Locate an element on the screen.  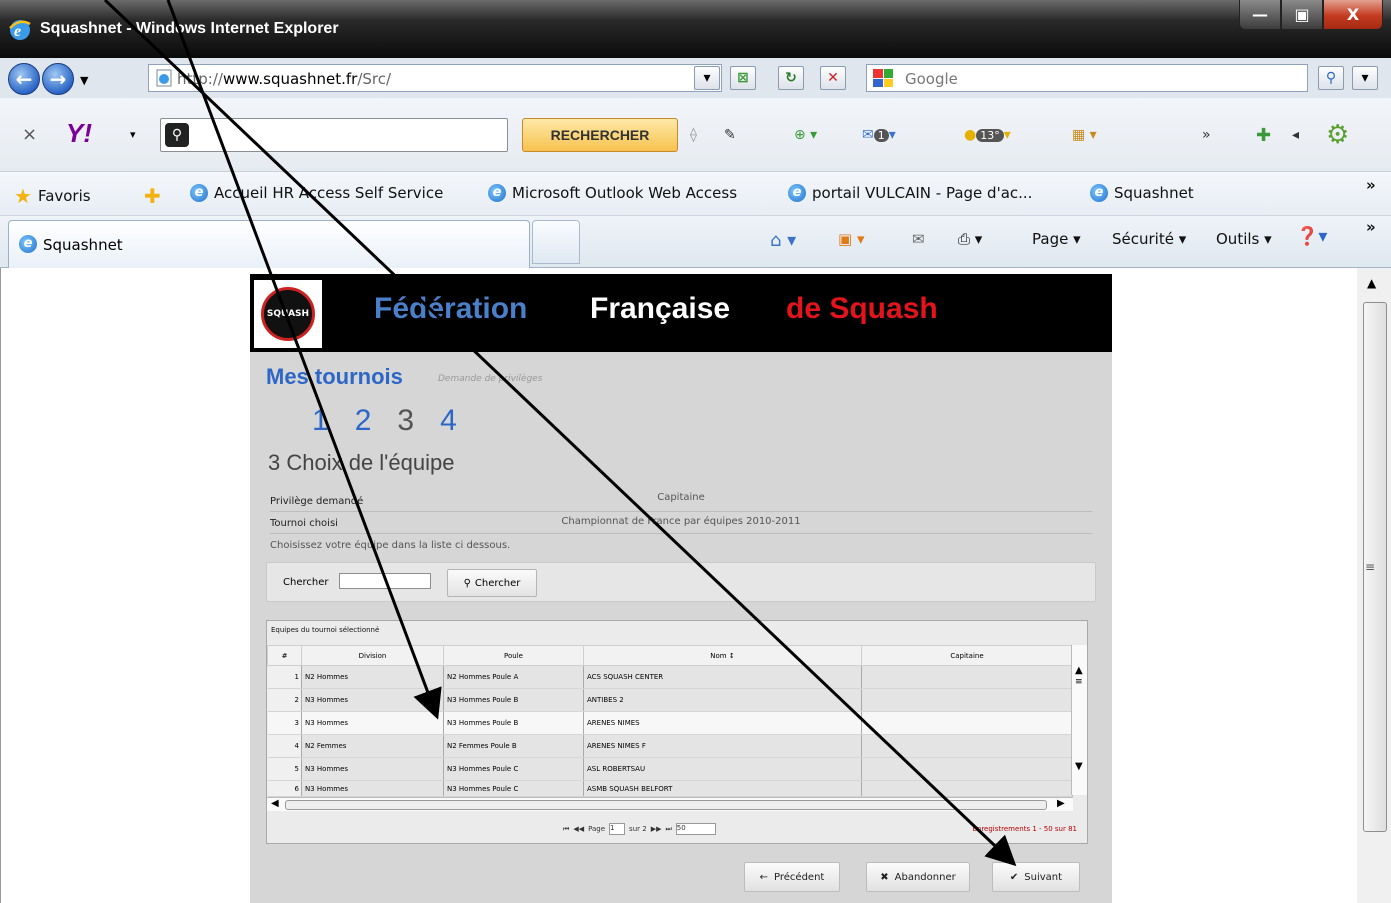
col-header-poule: Poule is located at coordinates (513, 655).